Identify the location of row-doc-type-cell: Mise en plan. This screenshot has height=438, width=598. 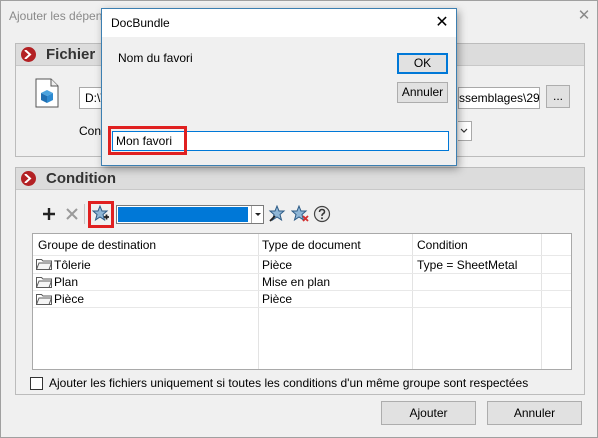
(296, 282).